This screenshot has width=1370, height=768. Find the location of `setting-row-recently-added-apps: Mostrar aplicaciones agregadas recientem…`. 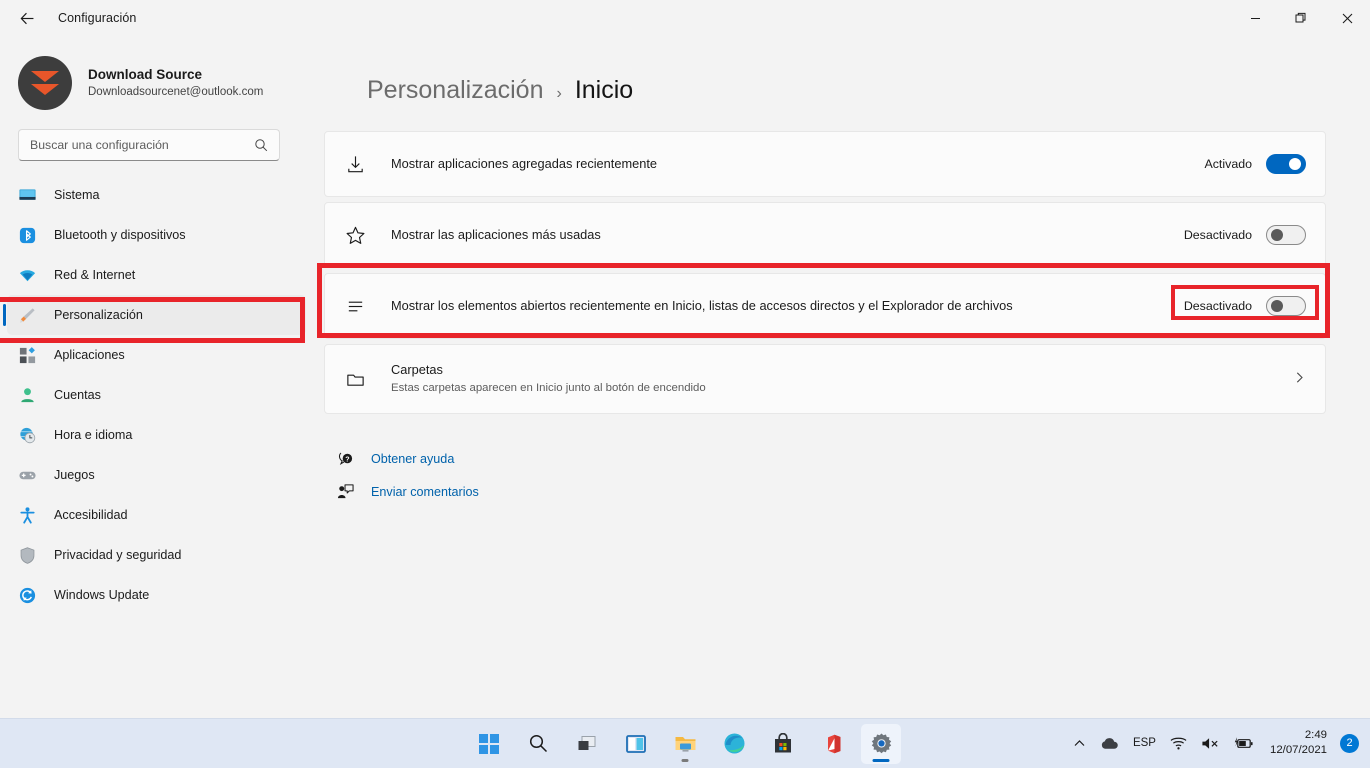

setting-row-recently-added-apps: Mostrar aplicaciones agregadas recientem… is located at coordinates (825, 164).